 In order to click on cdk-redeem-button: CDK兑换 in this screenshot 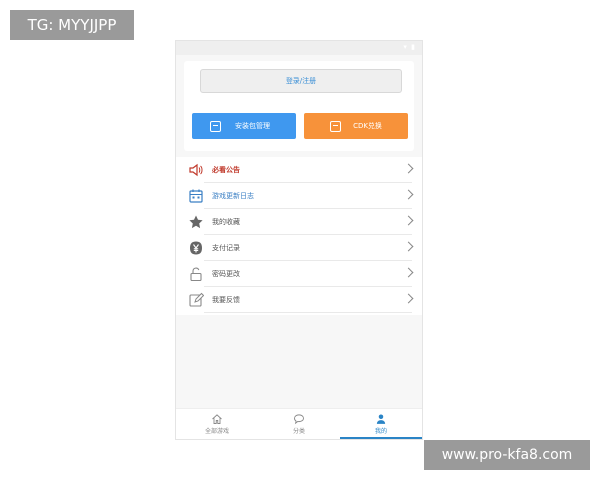, I will do `click(356, 126)`.